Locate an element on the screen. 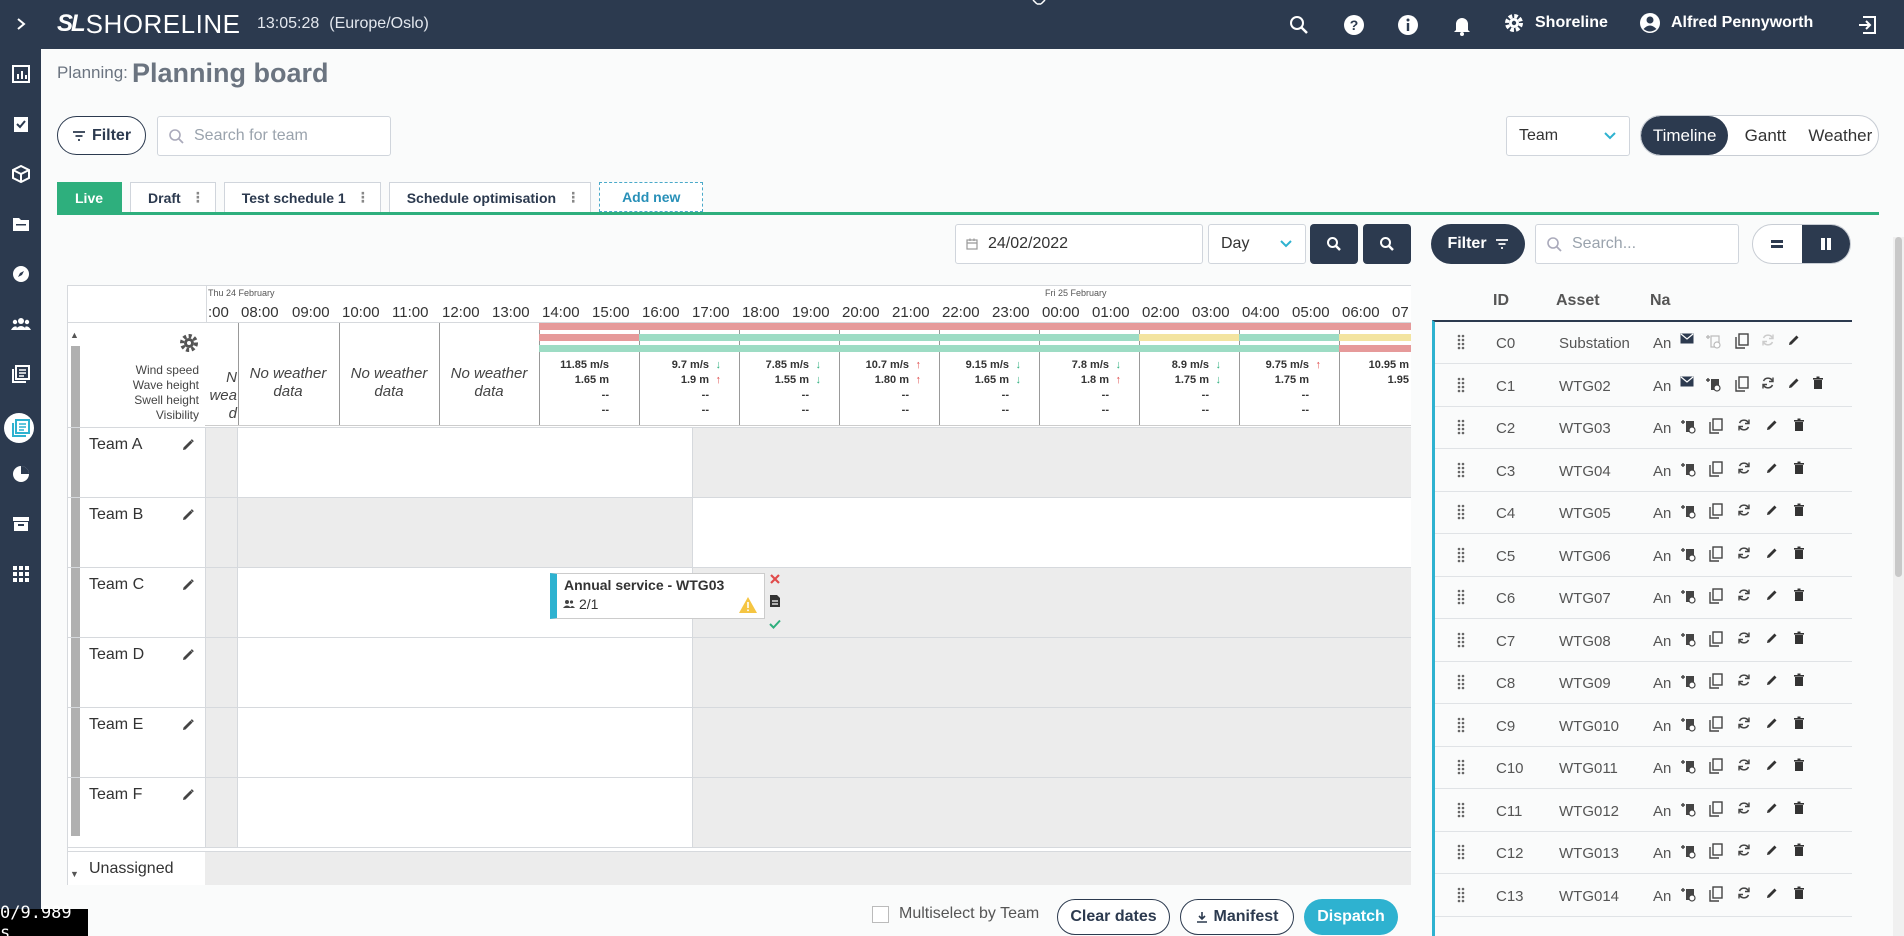 The width and height of the screenshot is (1904, 936). column-name: Na is located at coordinates (1660, 301).